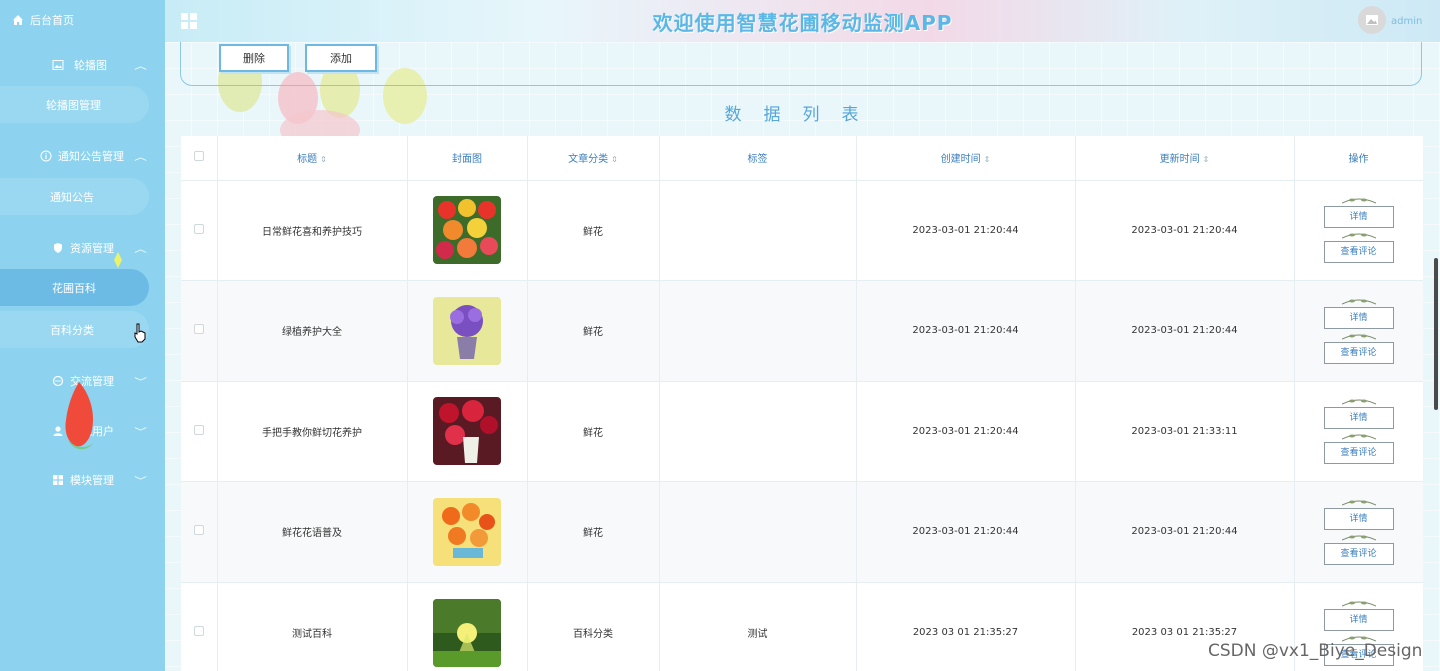 The image size is (1440, 671). I want to click on avatar, so click(1372, 20).